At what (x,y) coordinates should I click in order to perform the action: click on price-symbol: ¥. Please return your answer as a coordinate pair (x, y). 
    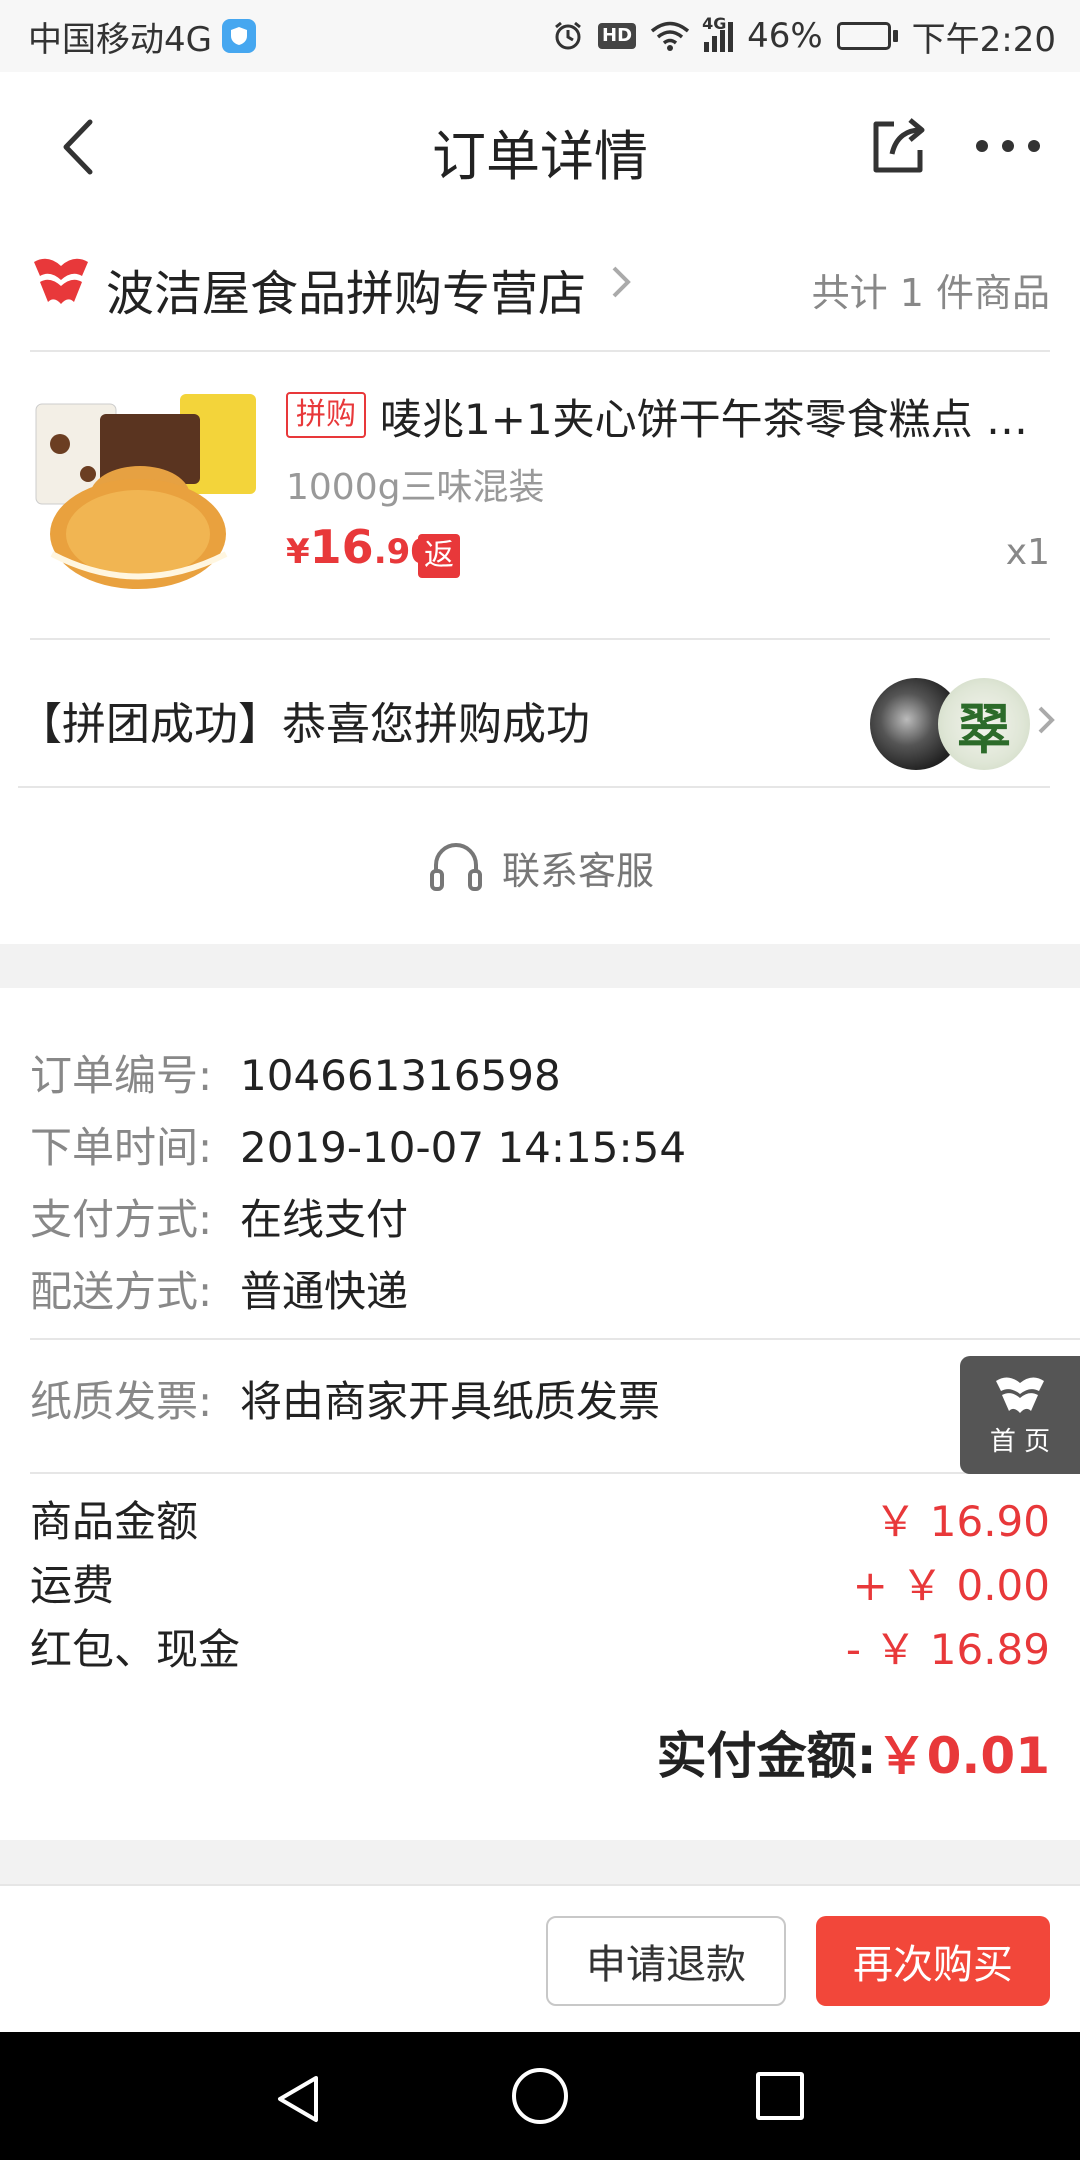
    Looking at the image, I should click on (298, 552).